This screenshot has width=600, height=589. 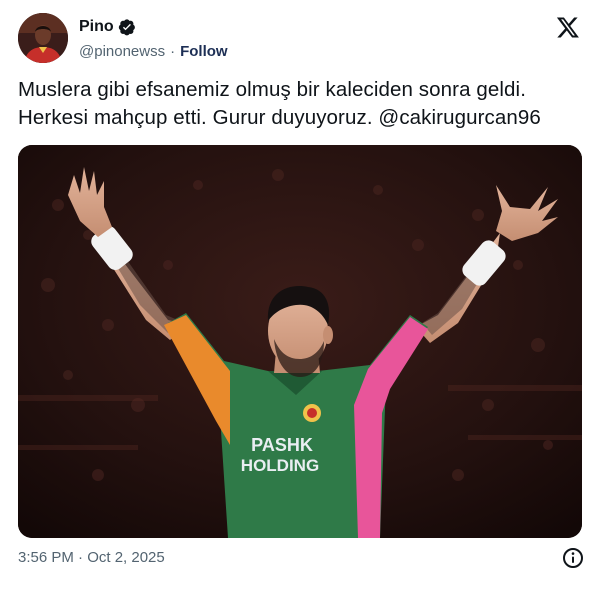 I want to click on tweet-timestamp: 3:56 PM · Oct 2, 2025, so click(x=91, y=557).